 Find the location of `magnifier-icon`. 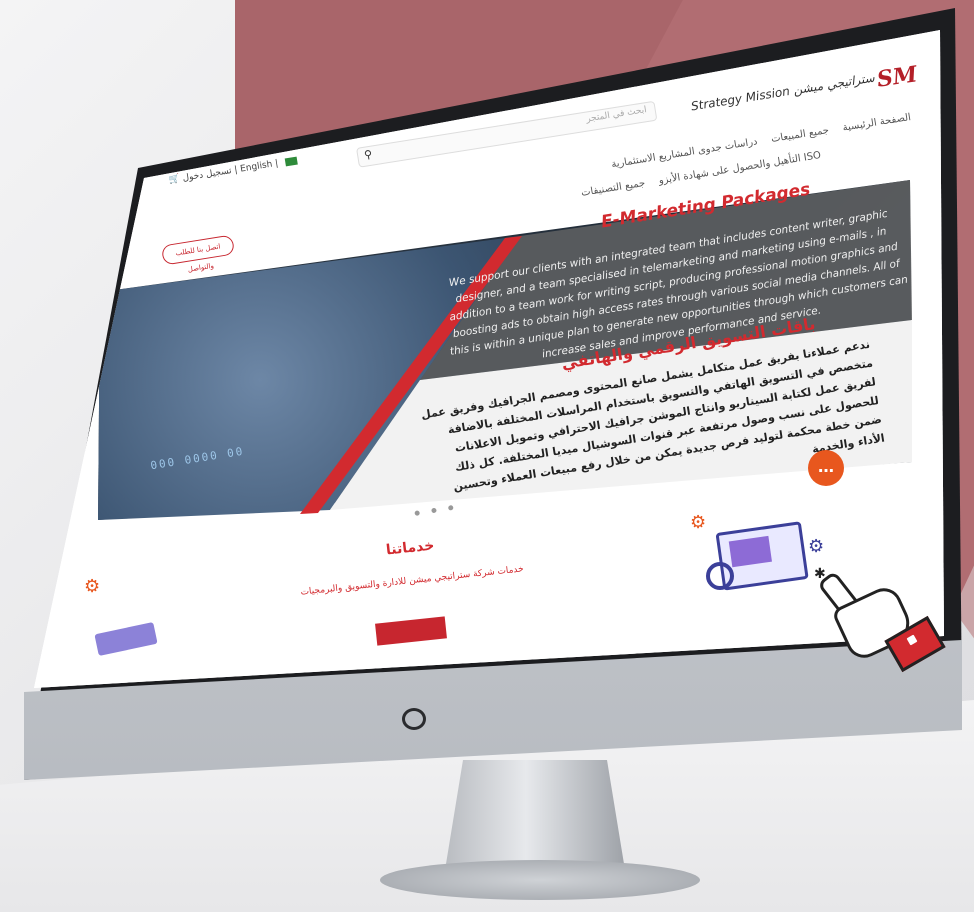

magnifier-icon is located at coordinates (720, 576).